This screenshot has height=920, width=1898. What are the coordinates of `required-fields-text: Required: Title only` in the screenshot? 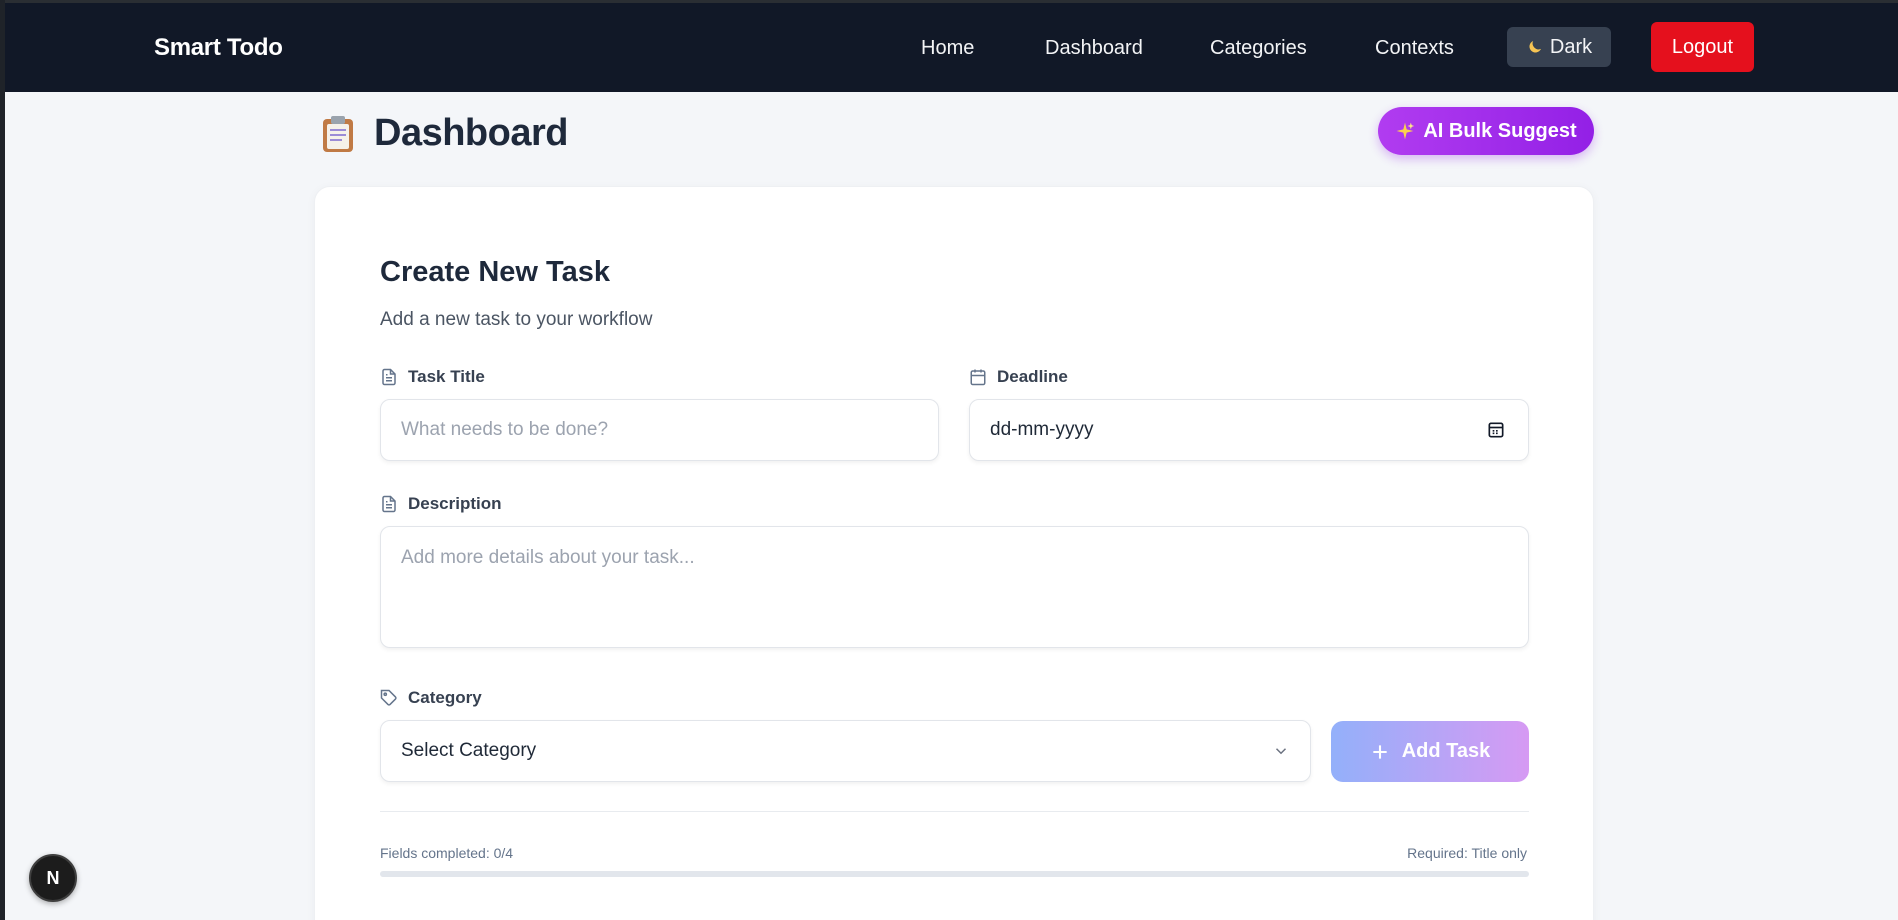 It's located at (1467, 853).